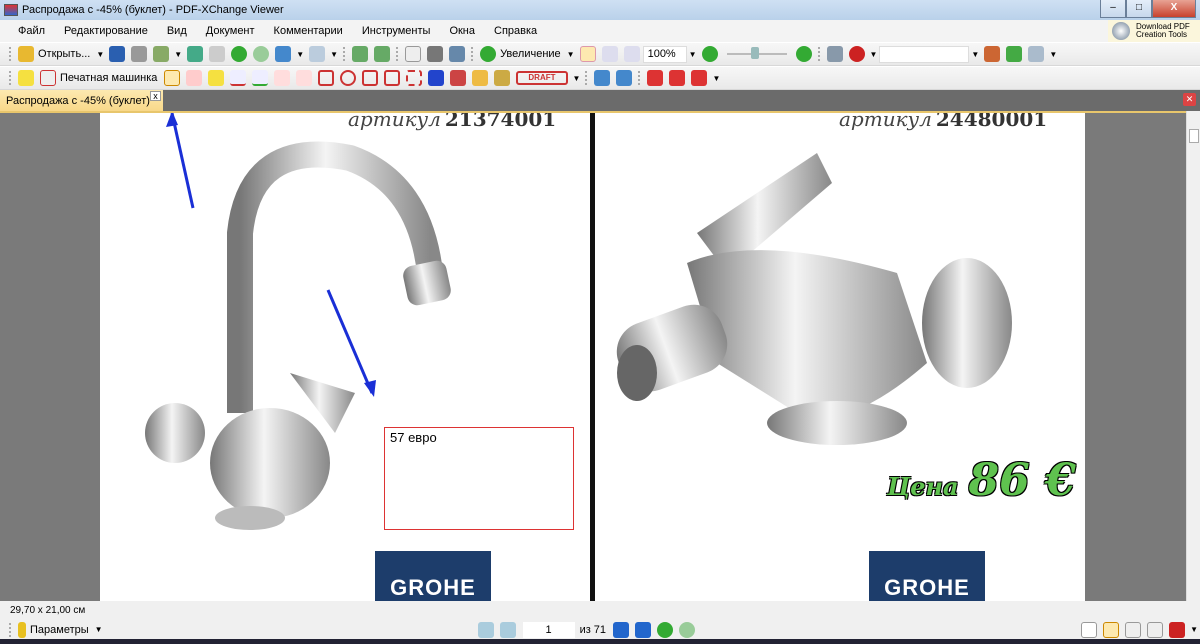 The width and height of the screenshot is (1200, 644). I want to click on continuous-facing-icon, so click(1155, 629).